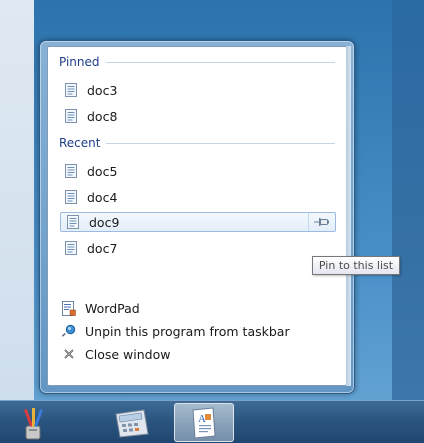  What do you see at coordinates (197, 171) in the screenshot?
I see `recent-item-doc5: doc5` at bounding box center [197, 171].